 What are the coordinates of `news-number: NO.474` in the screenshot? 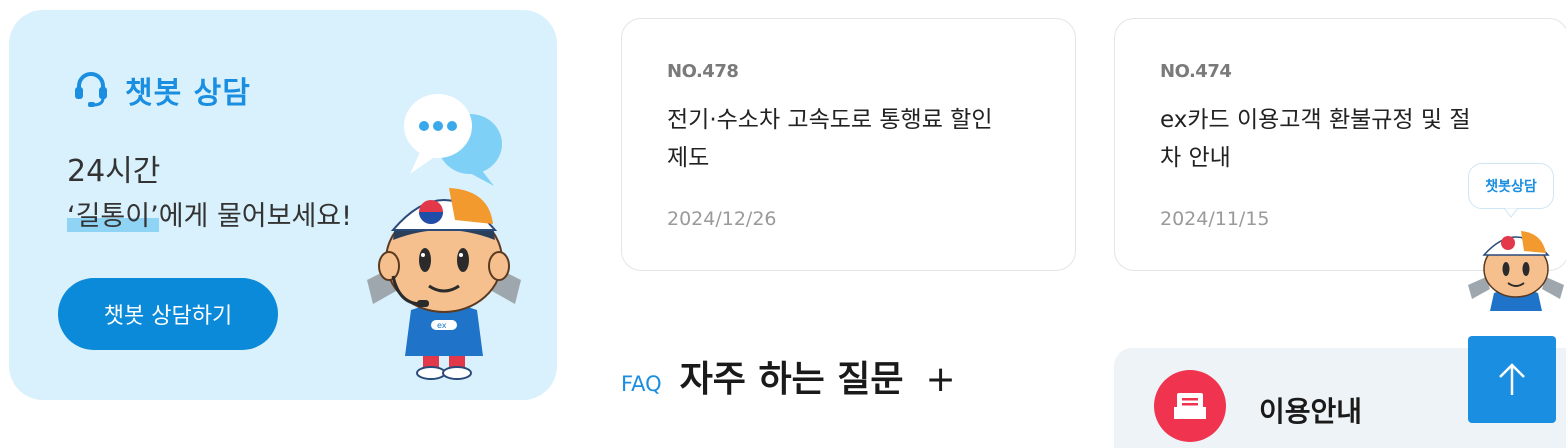 It's located at (1196, 71).